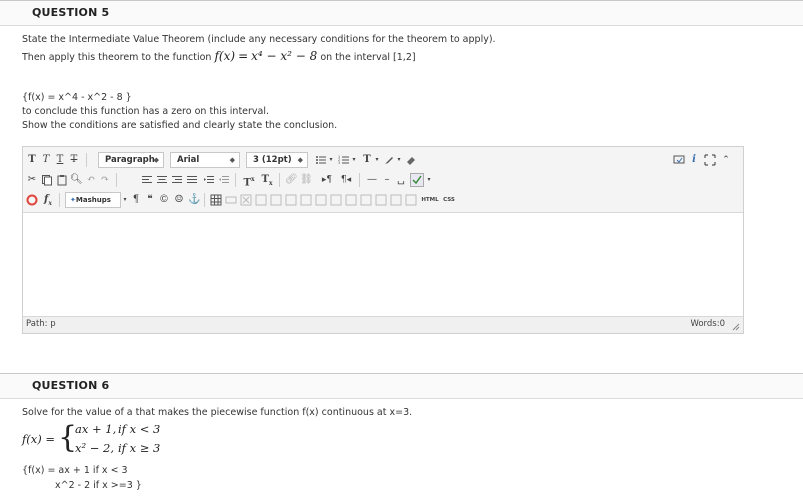 This screenshot has height=497, width=803. I want to click on numbered-list-dropdown-icon: ▾, so click(354, 160).